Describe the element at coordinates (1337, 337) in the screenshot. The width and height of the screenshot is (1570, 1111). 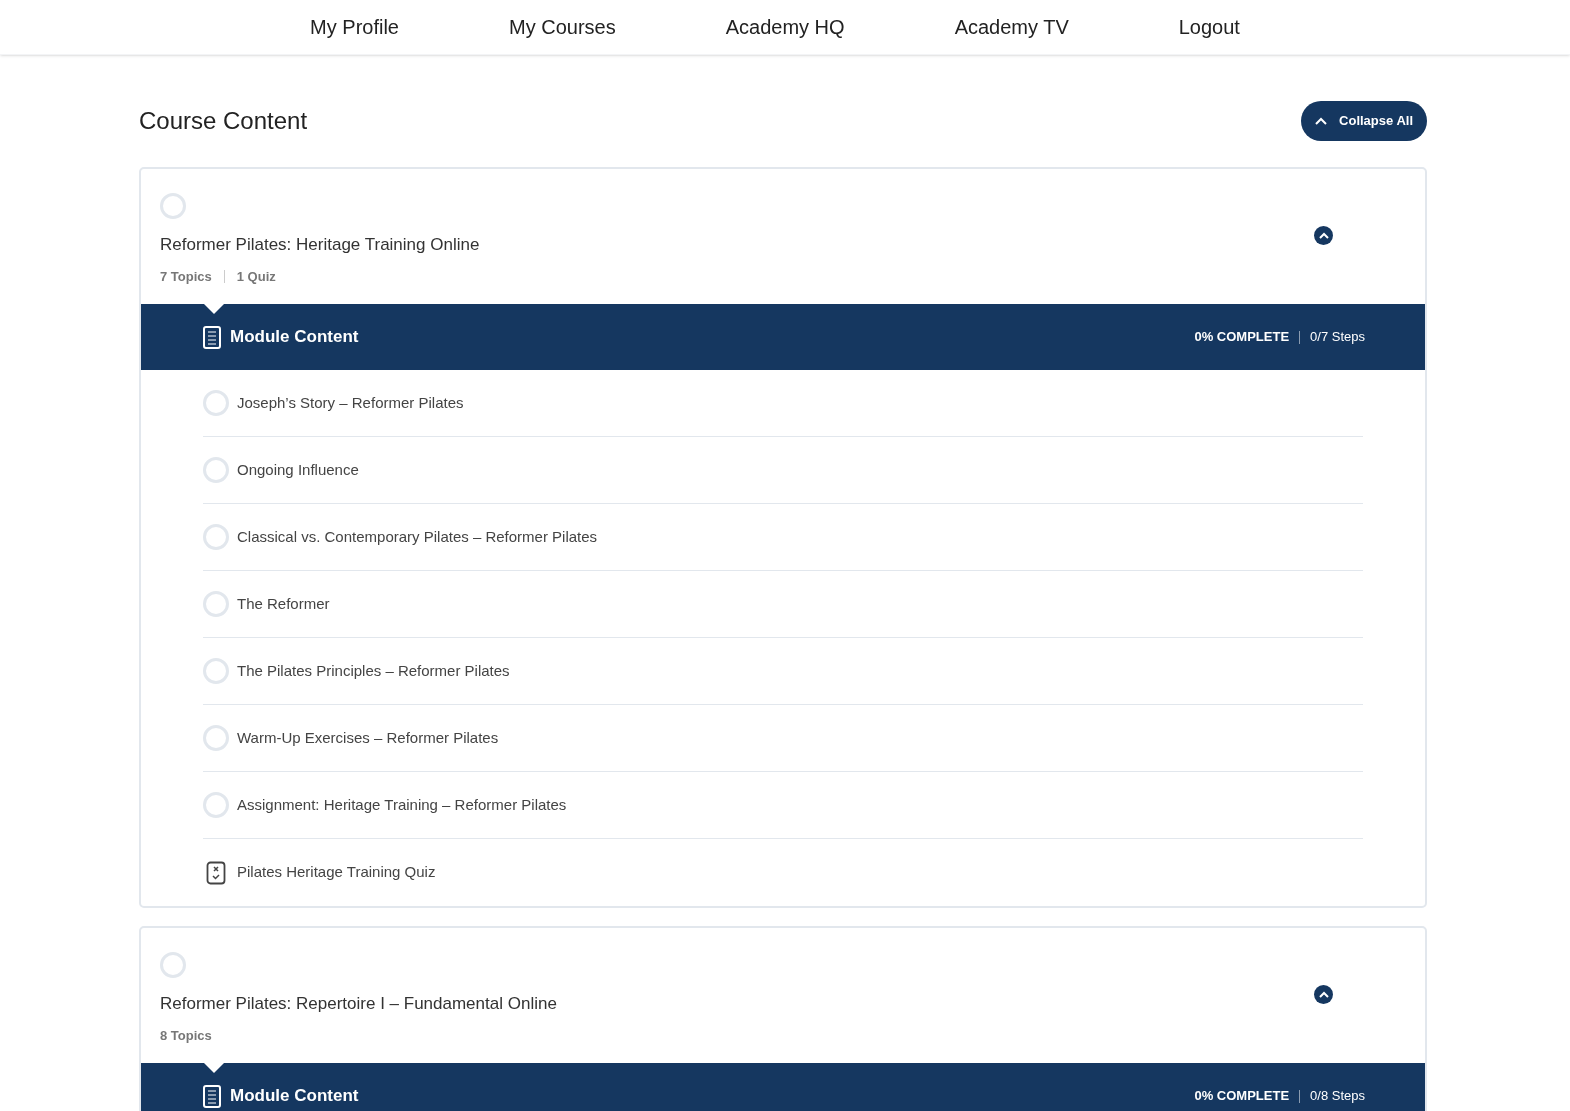
I see `steps-text: 0/7 Steps` at that location.